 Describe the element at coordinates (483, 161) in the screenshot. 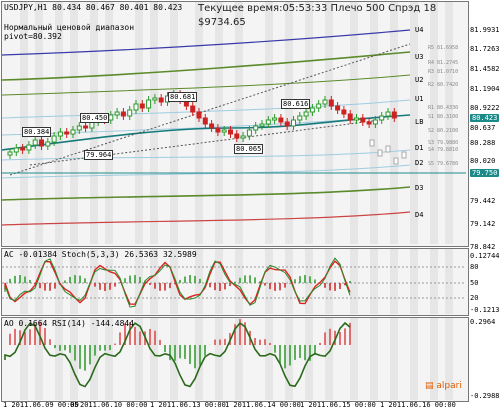

I see `price-axis-label: 80.020` at that location.